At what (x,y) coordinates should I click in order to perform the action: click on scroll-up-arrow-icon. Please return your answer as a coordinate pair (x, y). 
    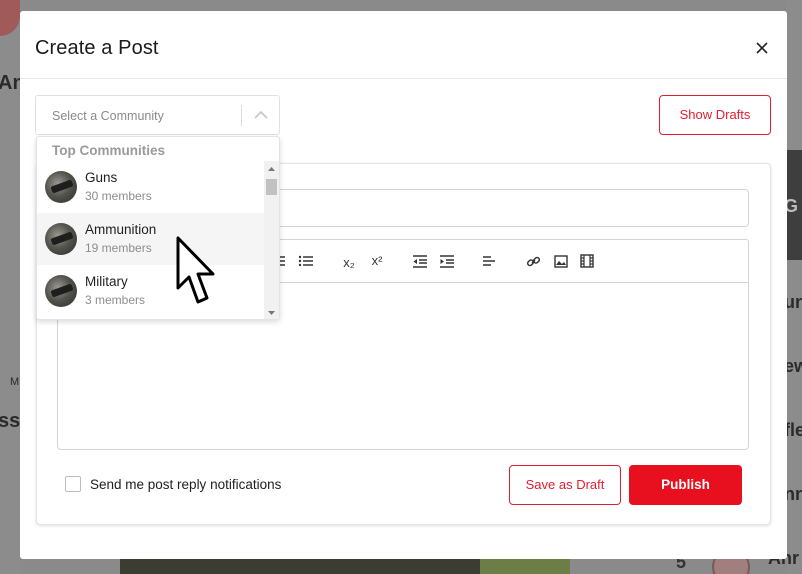
    Looking at the image, I should click on (271, 169).